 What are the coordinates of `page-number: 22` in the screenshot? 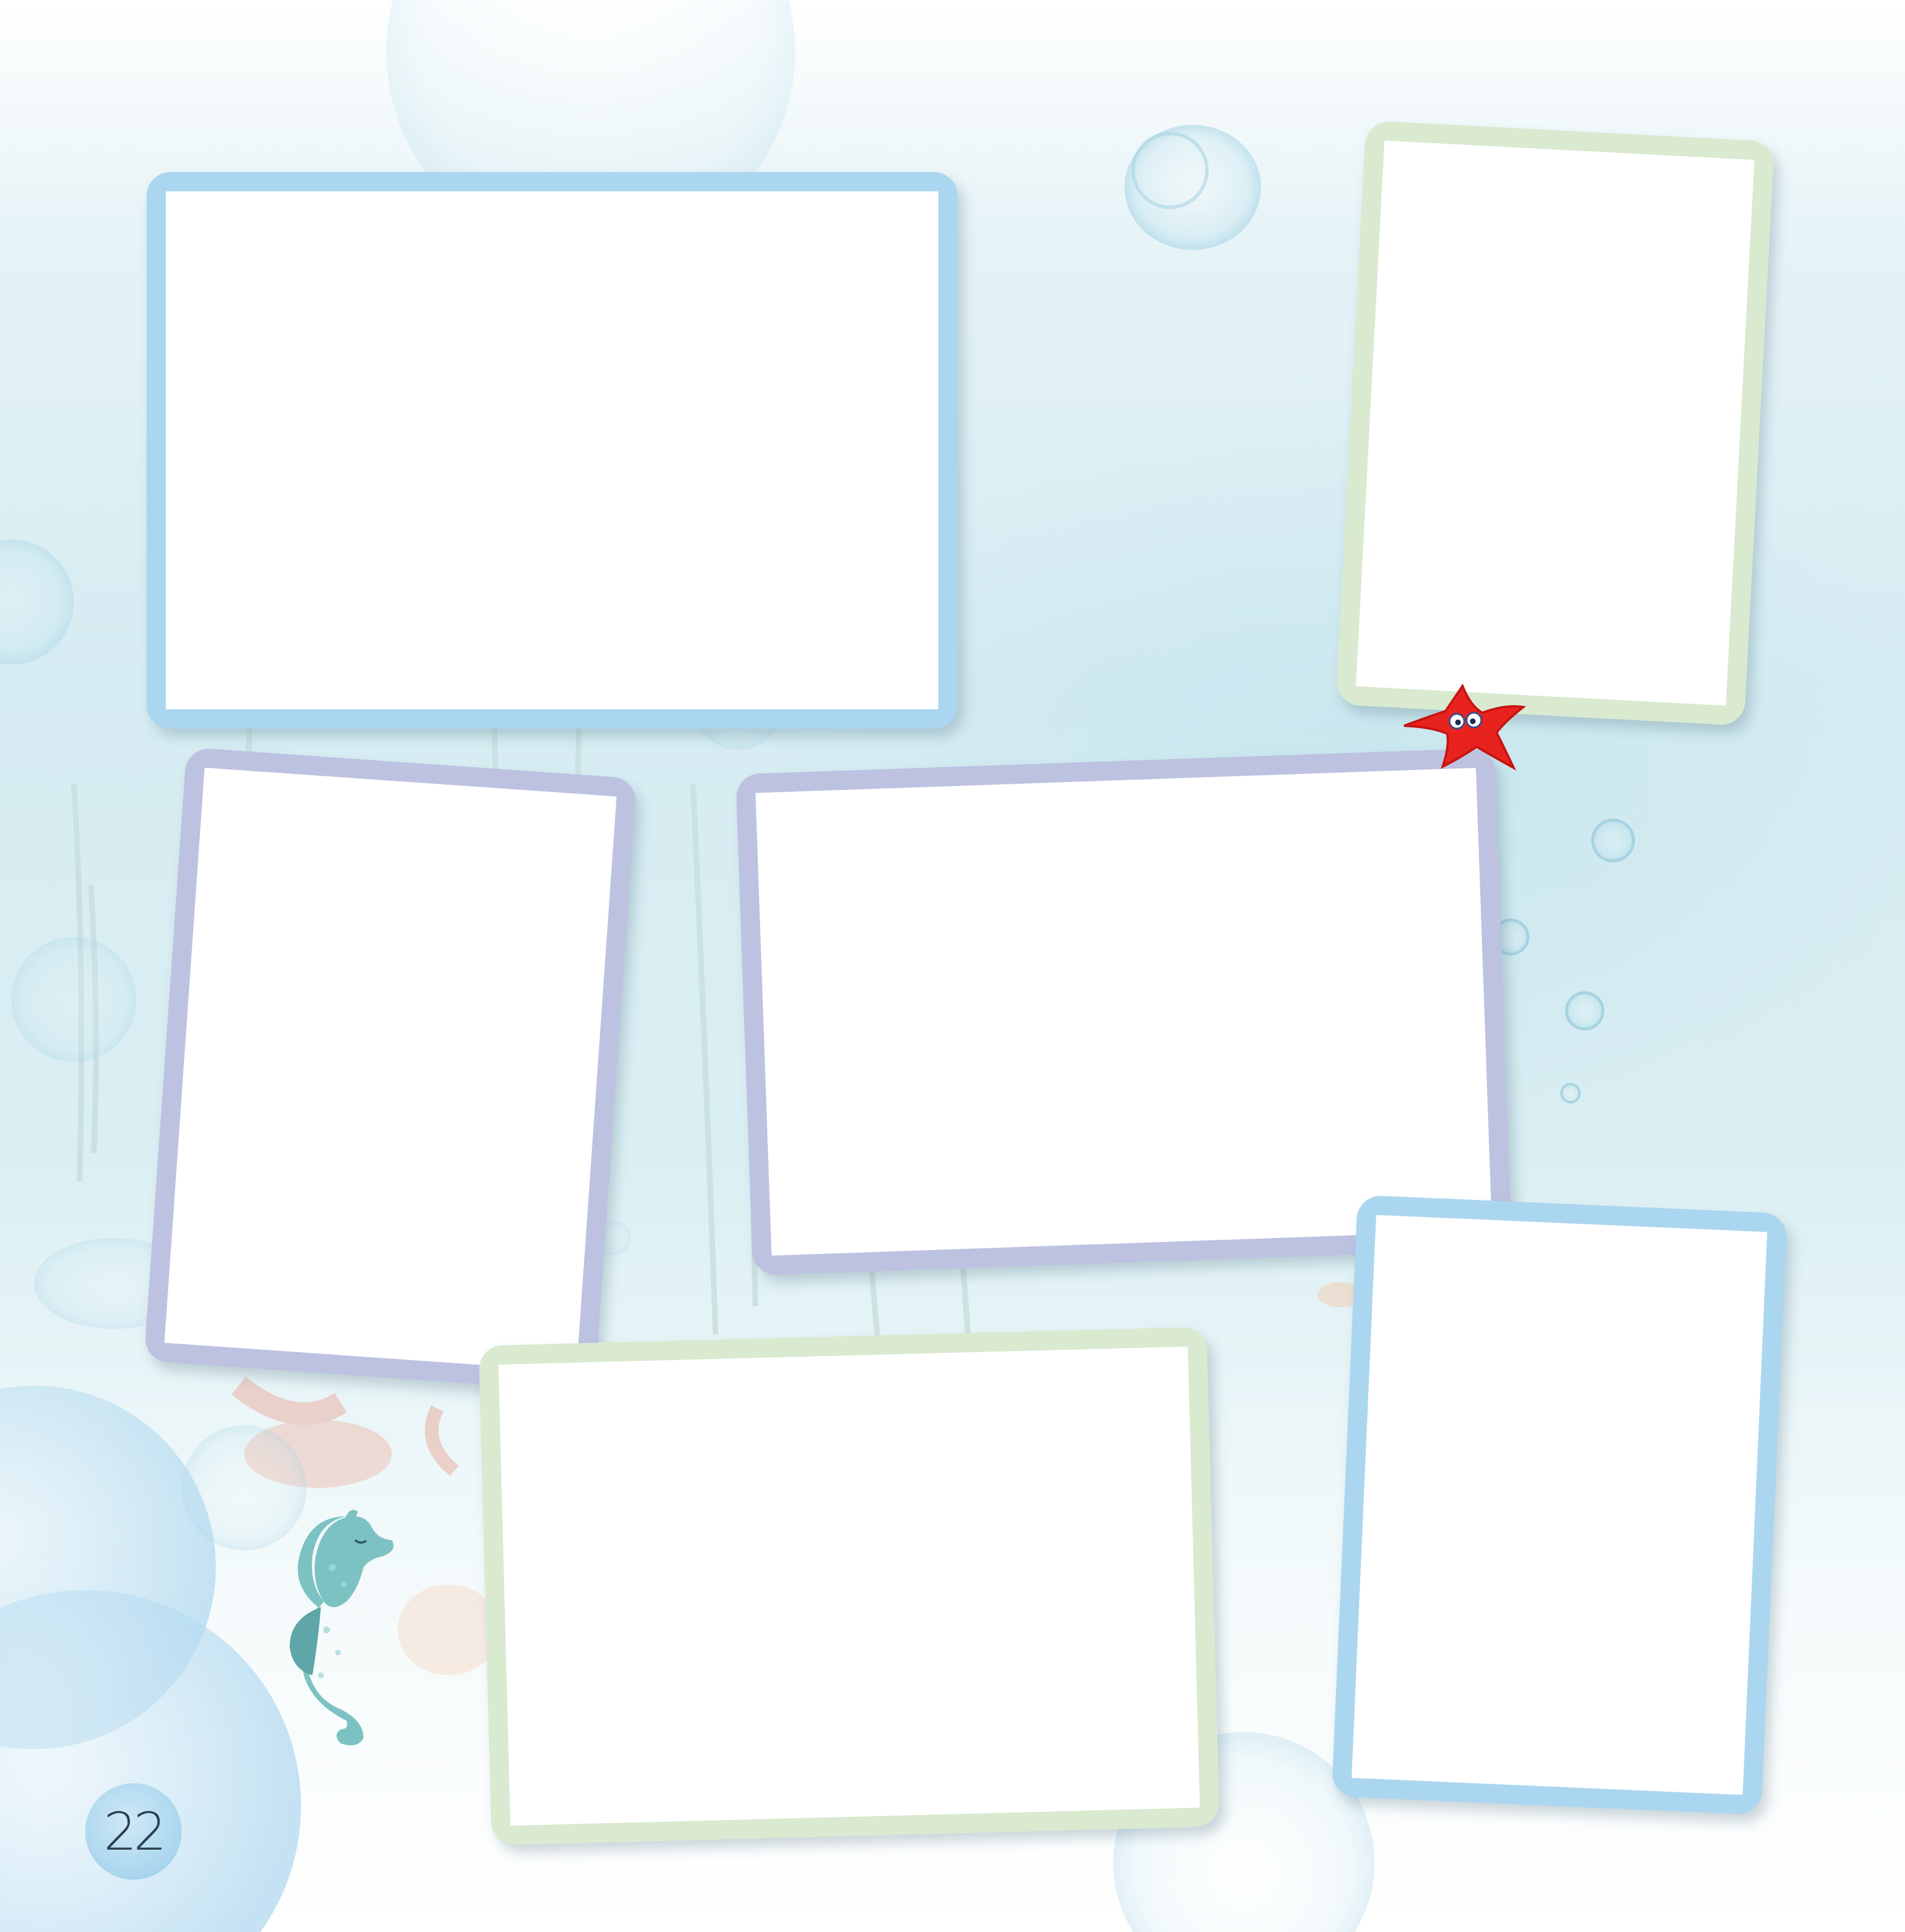 It's located at (133, 1831).